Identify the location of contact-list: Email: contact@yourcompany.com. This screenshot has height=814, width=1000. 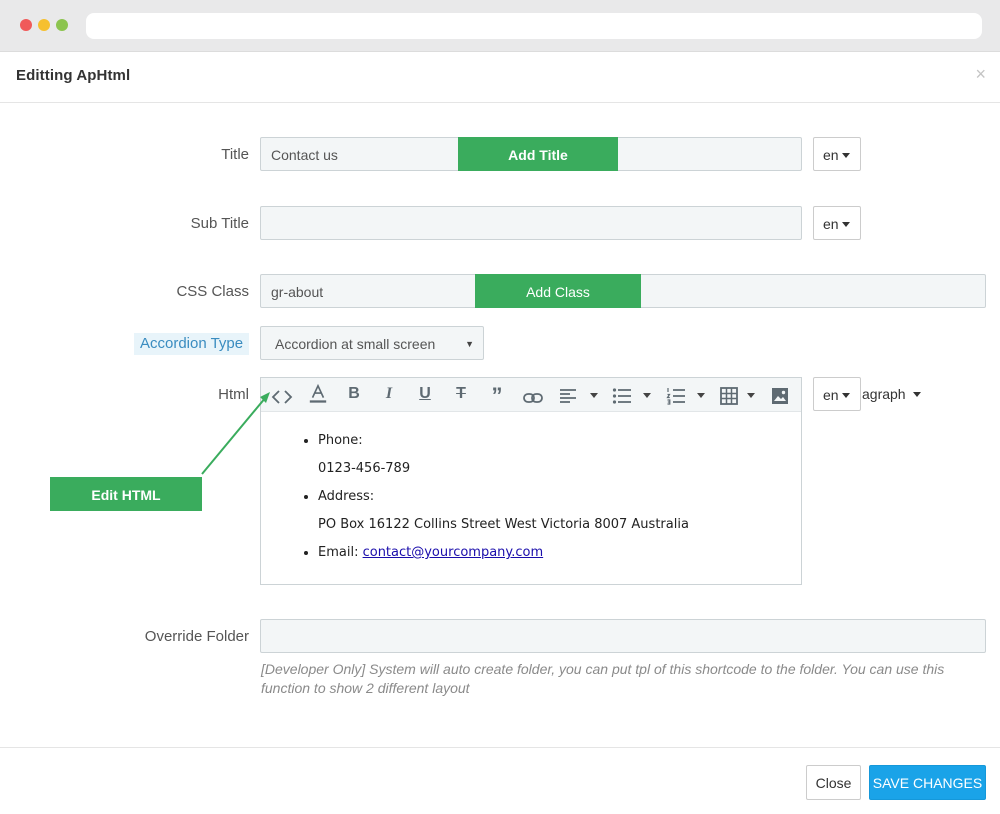
(531, 553).